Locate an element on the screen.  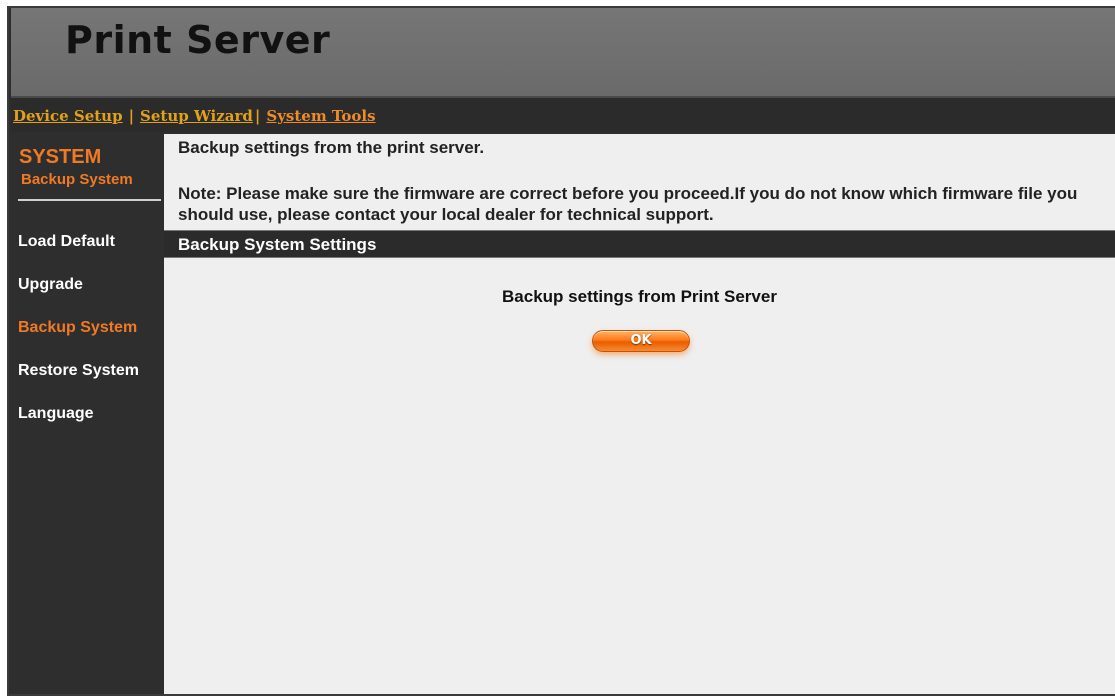
sidebar-item-upgrade: Upgrade is located at coordinates (50, 285).